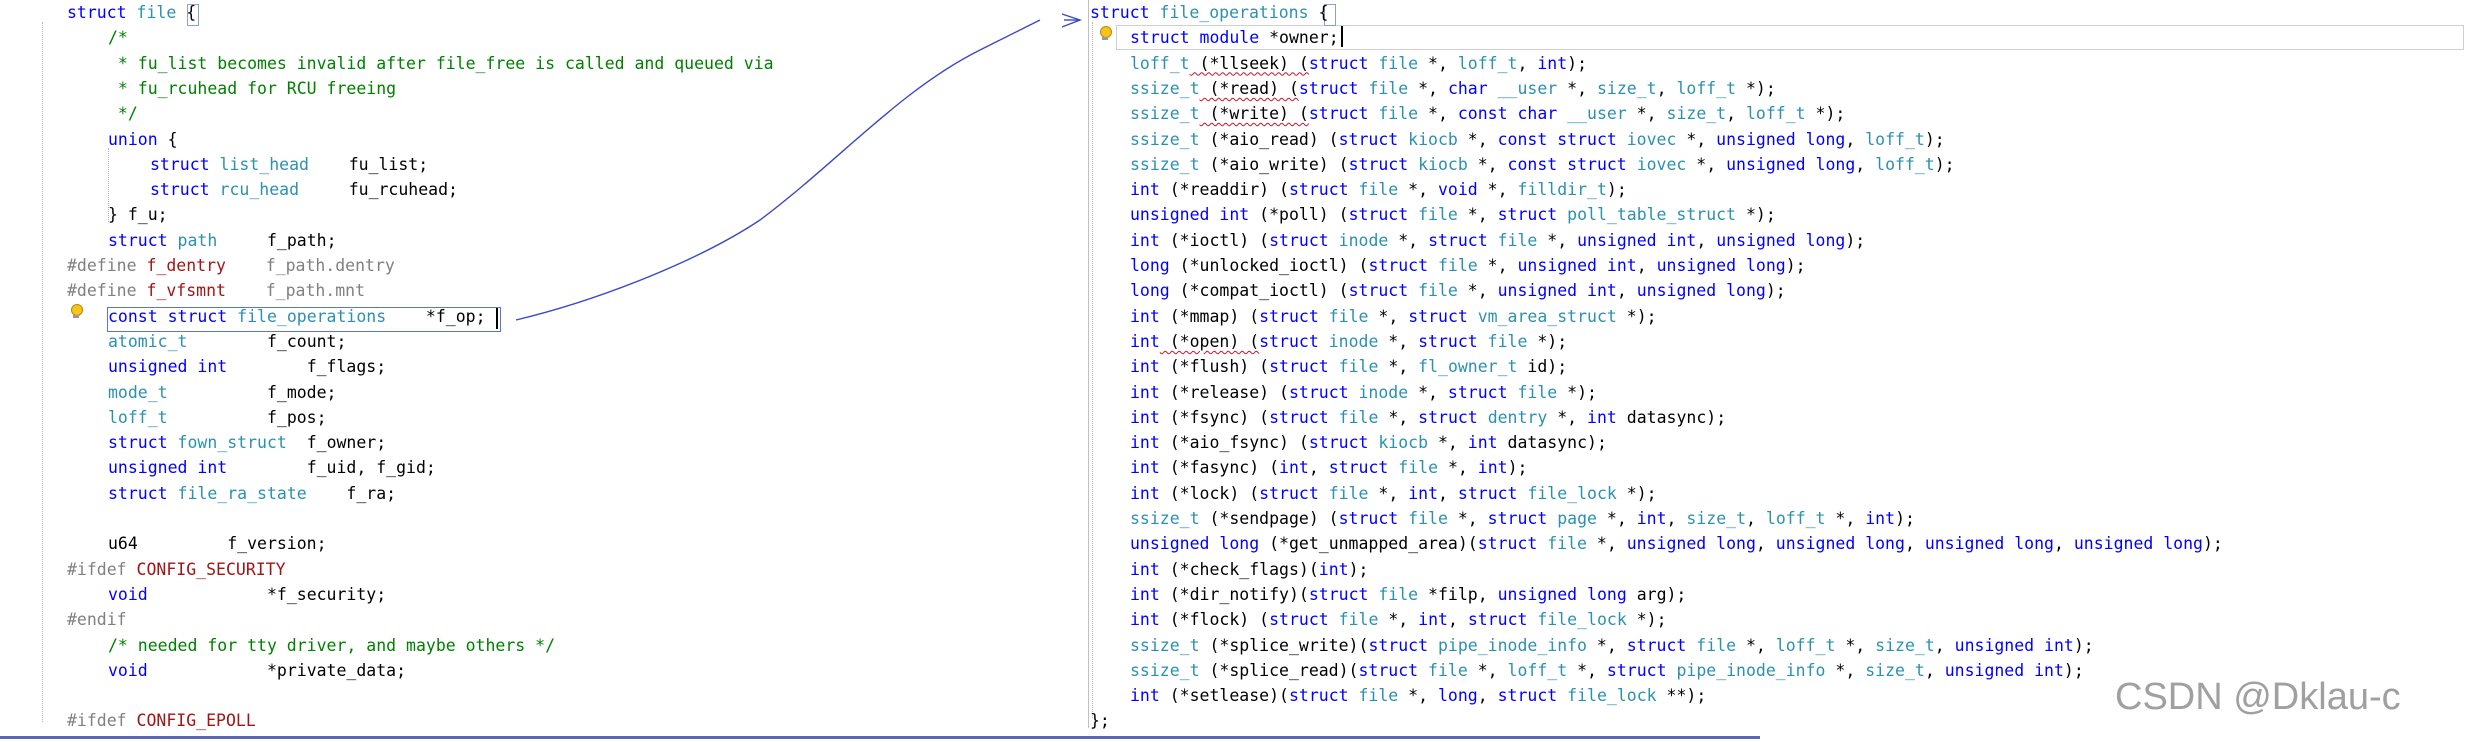 This screenshot has width=2469, height=742. What do you see at coordinates (778, 170) in the screenshot?
I see `annotation-curve` at bounding box center [778, 170].